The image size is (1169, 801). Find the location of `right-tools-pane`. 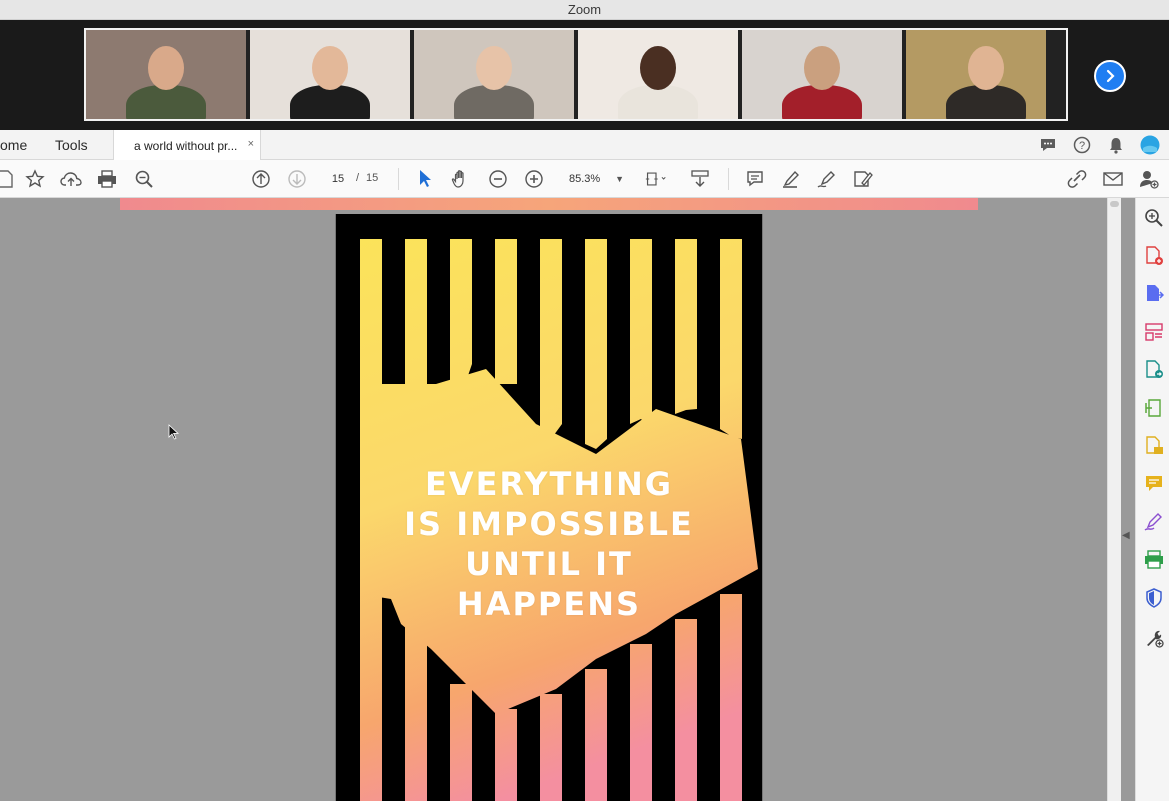

right-tools-pane is located at coordinates (1152, 499).